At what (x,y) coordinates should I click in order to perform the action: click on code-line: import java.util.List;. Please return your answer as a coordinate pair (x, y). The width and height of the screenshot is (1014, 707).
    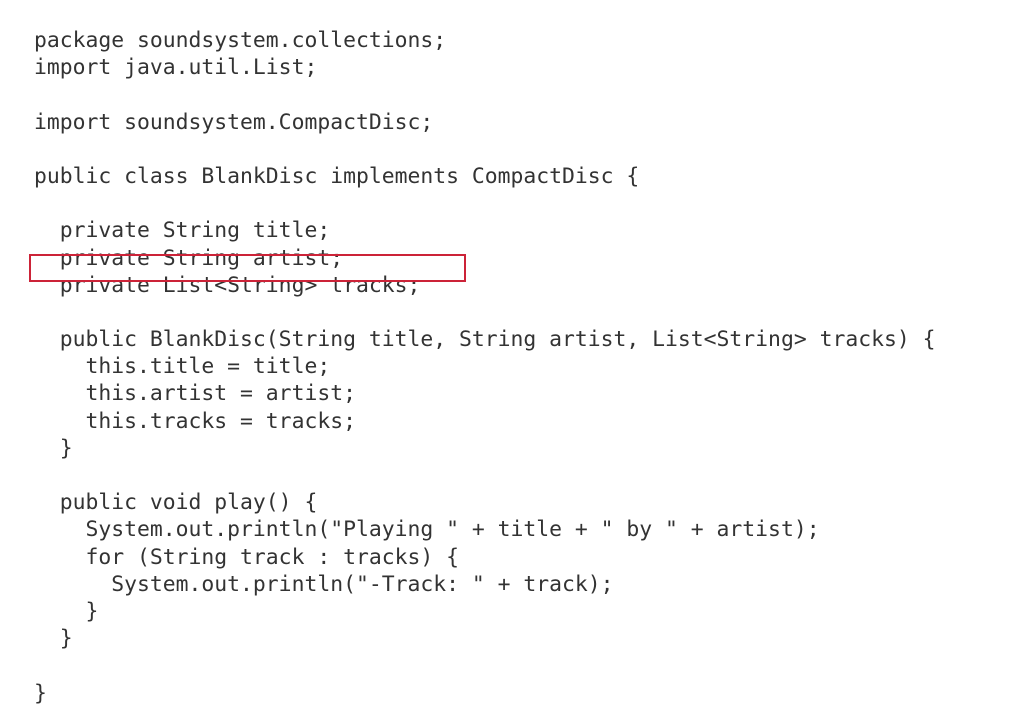
    Looking at the image, I should click on (176, 68).